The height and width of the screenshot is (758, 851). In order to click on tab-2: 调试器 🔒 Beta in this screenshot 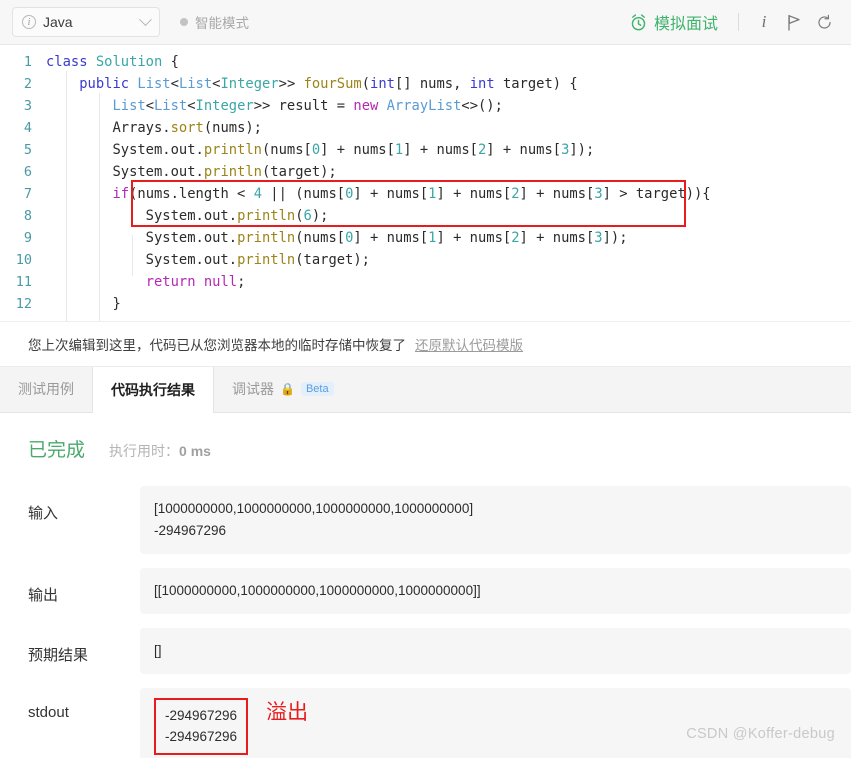, I will do `click(283, 389)`.